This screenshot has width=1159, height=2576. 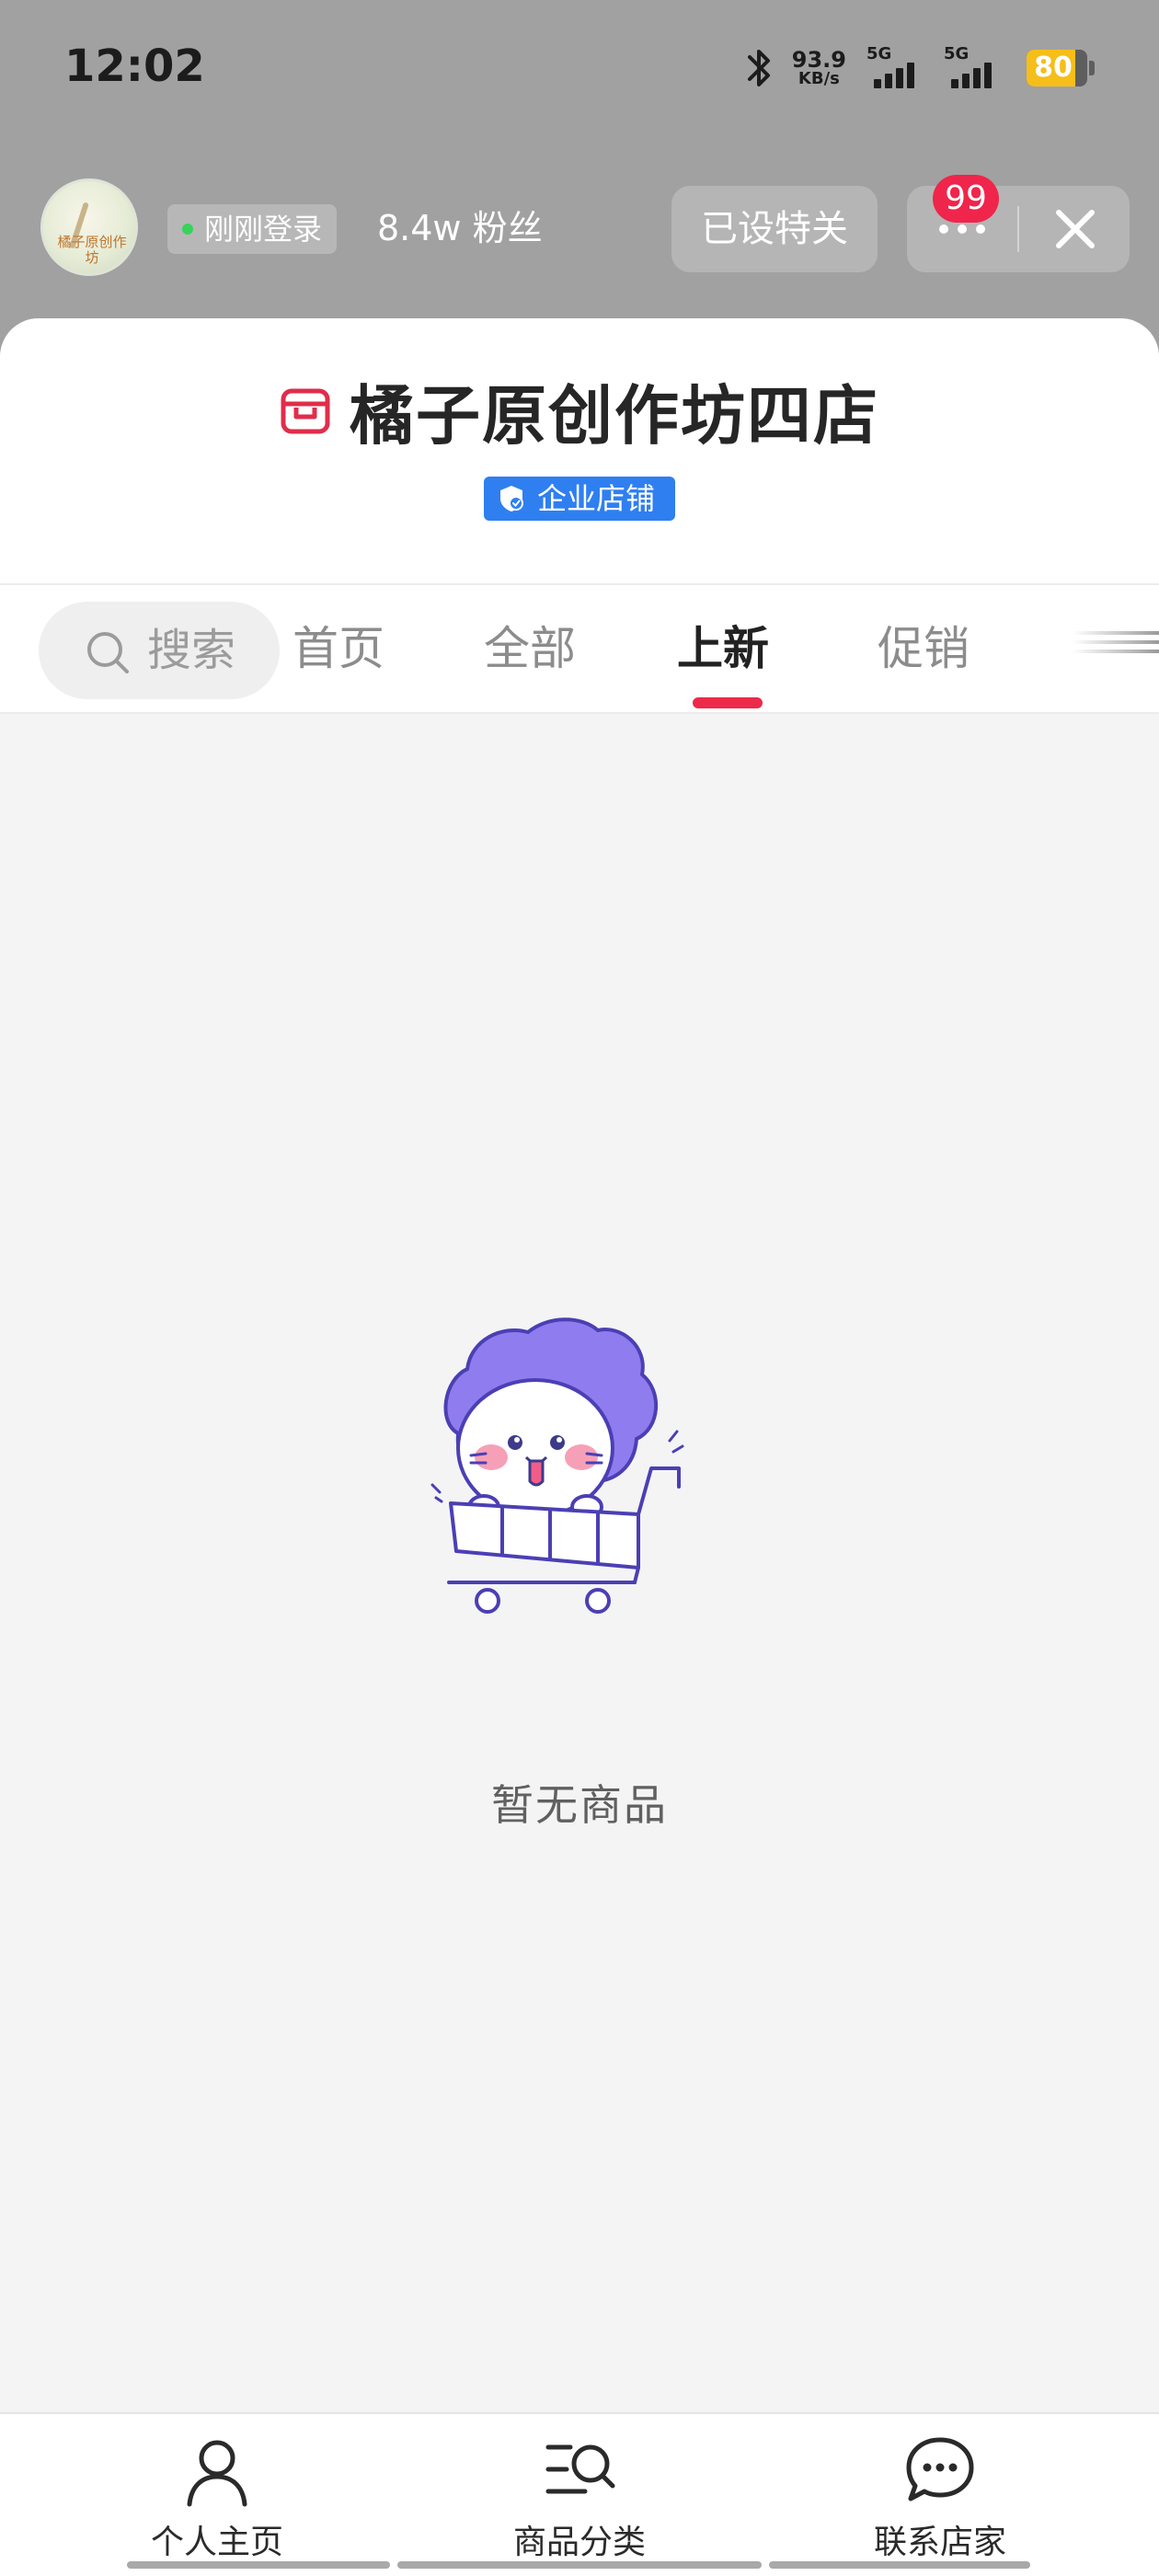 I want to click on nav-label: 联系店家, so click(x=939, y=2542).